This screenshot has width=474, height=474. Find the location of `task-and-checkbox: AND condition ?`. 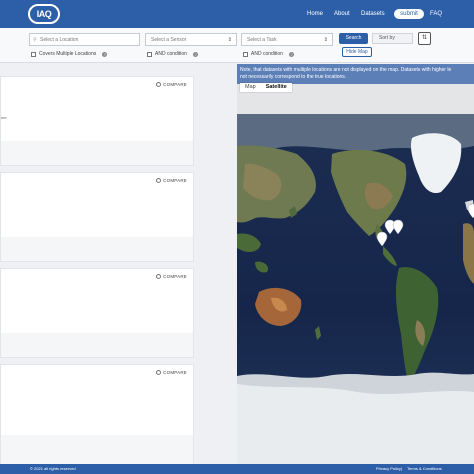

task-and-checkbox: AND condition ? is located at coordinates (268, 54).